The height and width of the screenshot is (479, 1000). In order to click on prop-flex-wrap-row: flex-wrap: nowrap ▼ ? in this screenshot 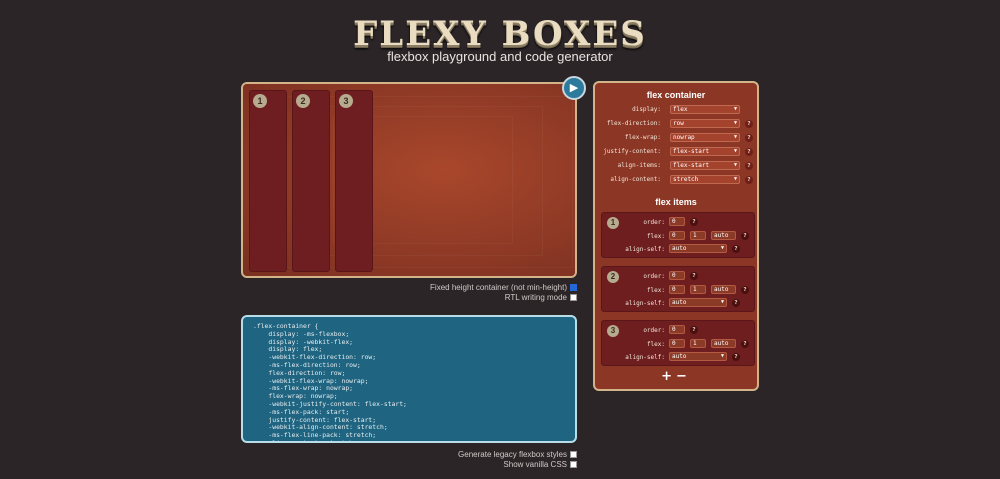, I will do `click(676, 138)`.